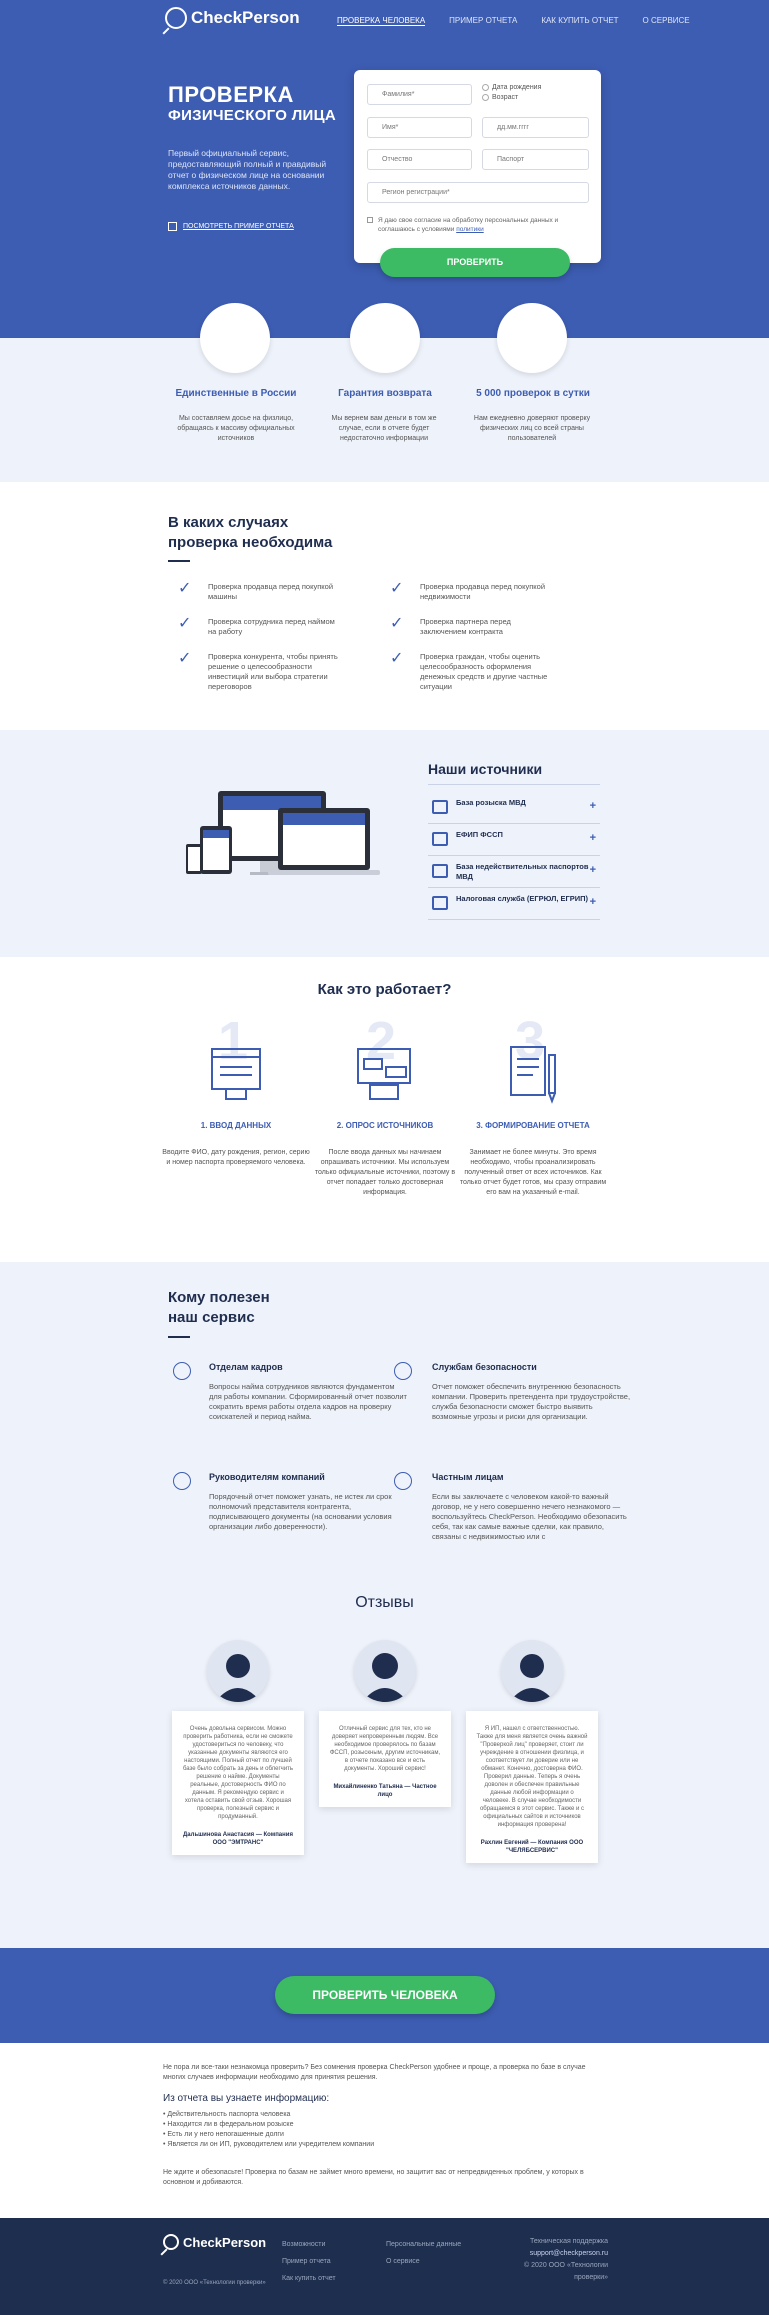 The width and height of the screenshot is (769, 2315). I want to click on sources-heading: Наши источники, so click(485, 769).